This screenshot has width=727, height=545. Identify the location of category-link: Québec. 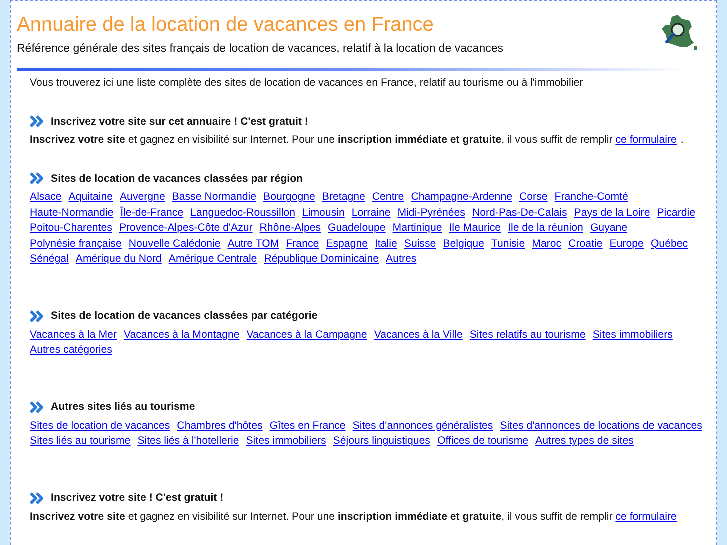
(669, 244).